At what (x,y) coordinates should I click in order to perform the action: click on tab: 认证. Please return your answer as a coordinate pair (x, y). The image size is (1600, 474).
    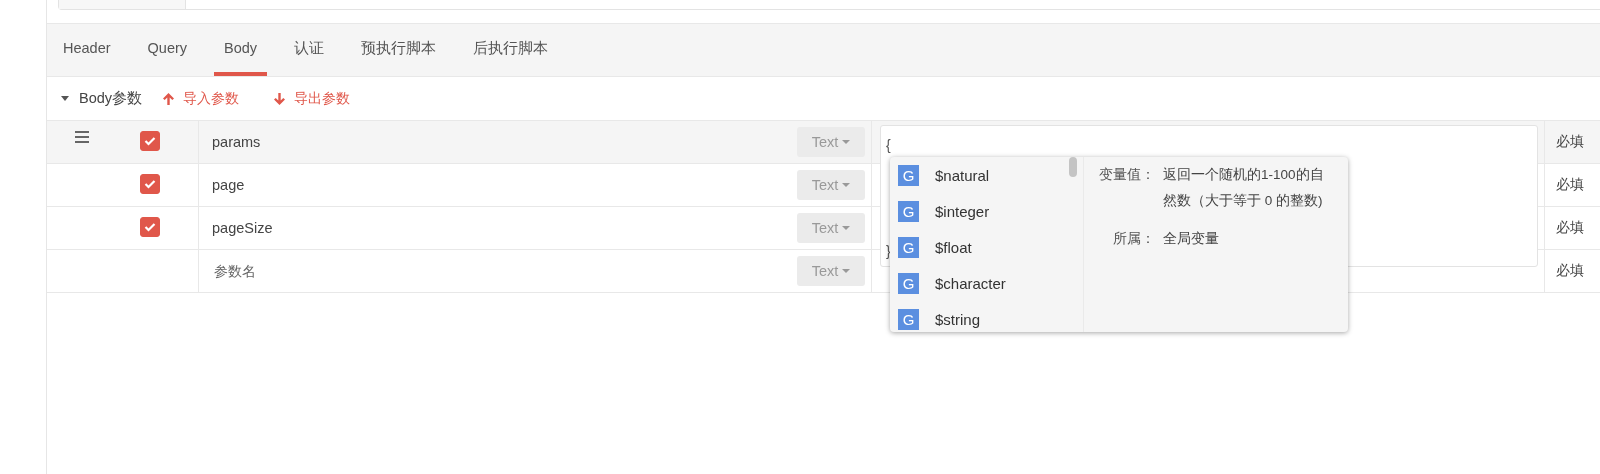
    Looking at the image, I should click on (309, 50).